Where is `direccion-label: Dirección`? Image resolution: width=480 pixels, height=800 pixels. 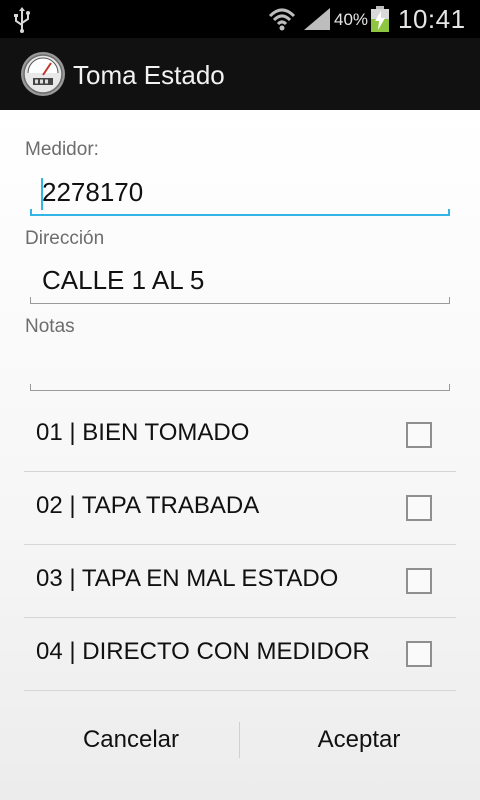 direccion-label: Dirección is located at coordinates (65, 238).